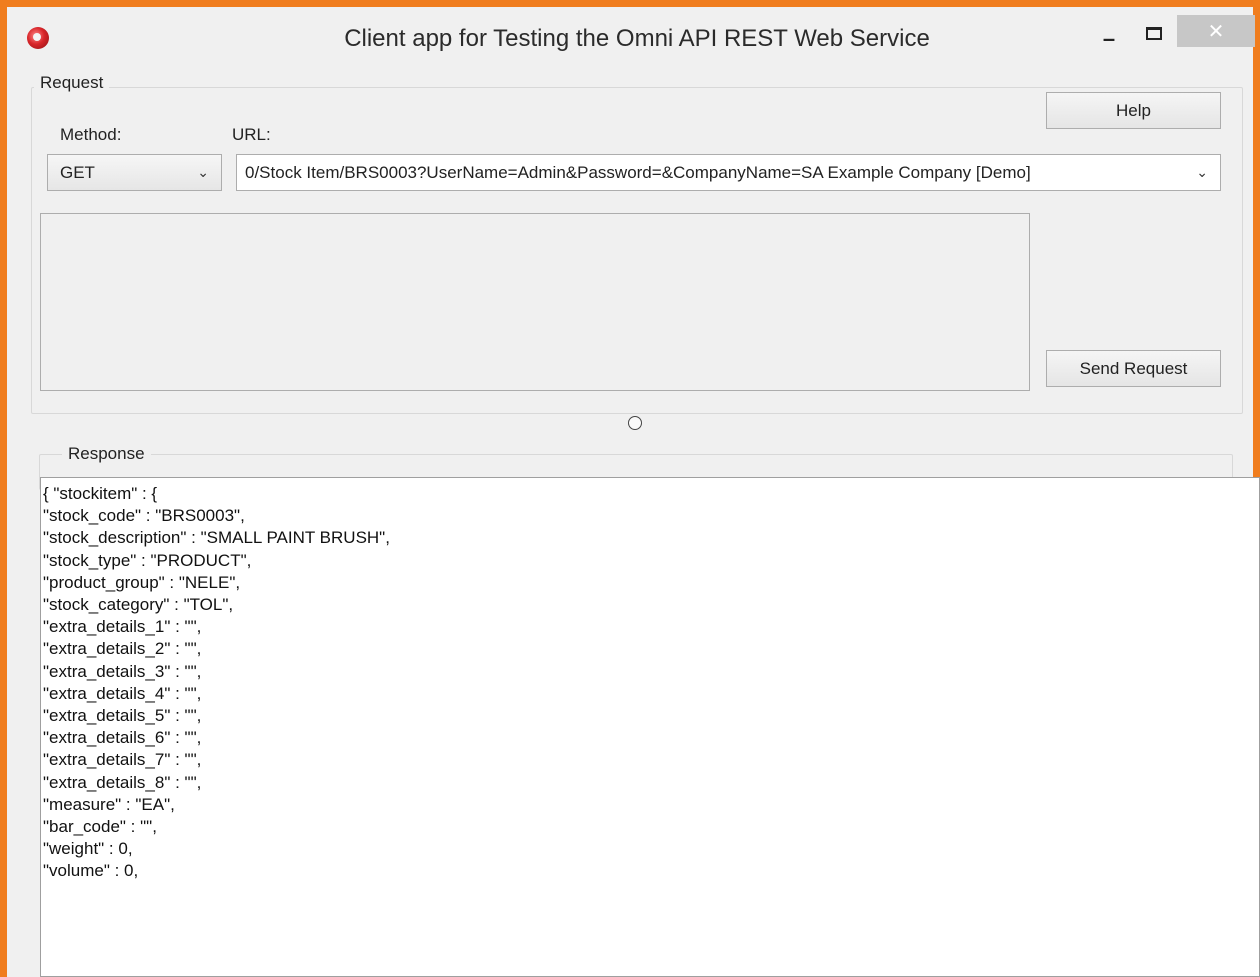 Image resolution: width=1260 pixels, height=977 pixels. What do you see at coordinates (91, 134) in the screenshot?
I see `method-label: Method:` at bounding box center [91, 134].